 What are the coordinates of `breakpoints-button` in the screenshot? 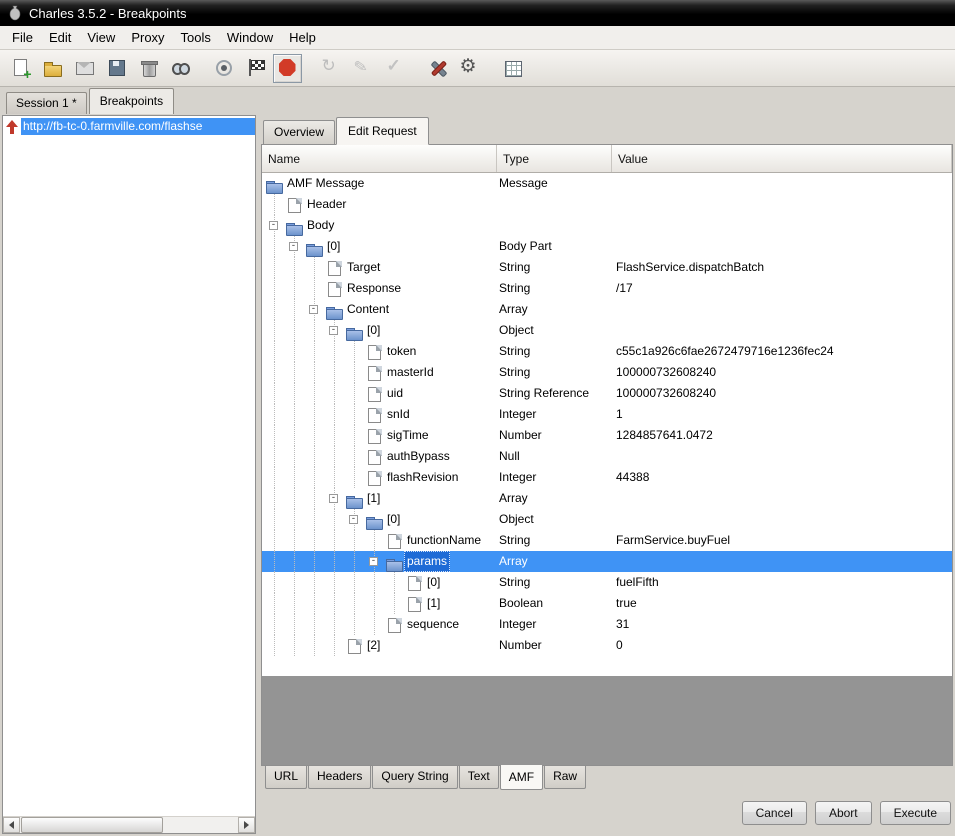 It's located at (287, 68).